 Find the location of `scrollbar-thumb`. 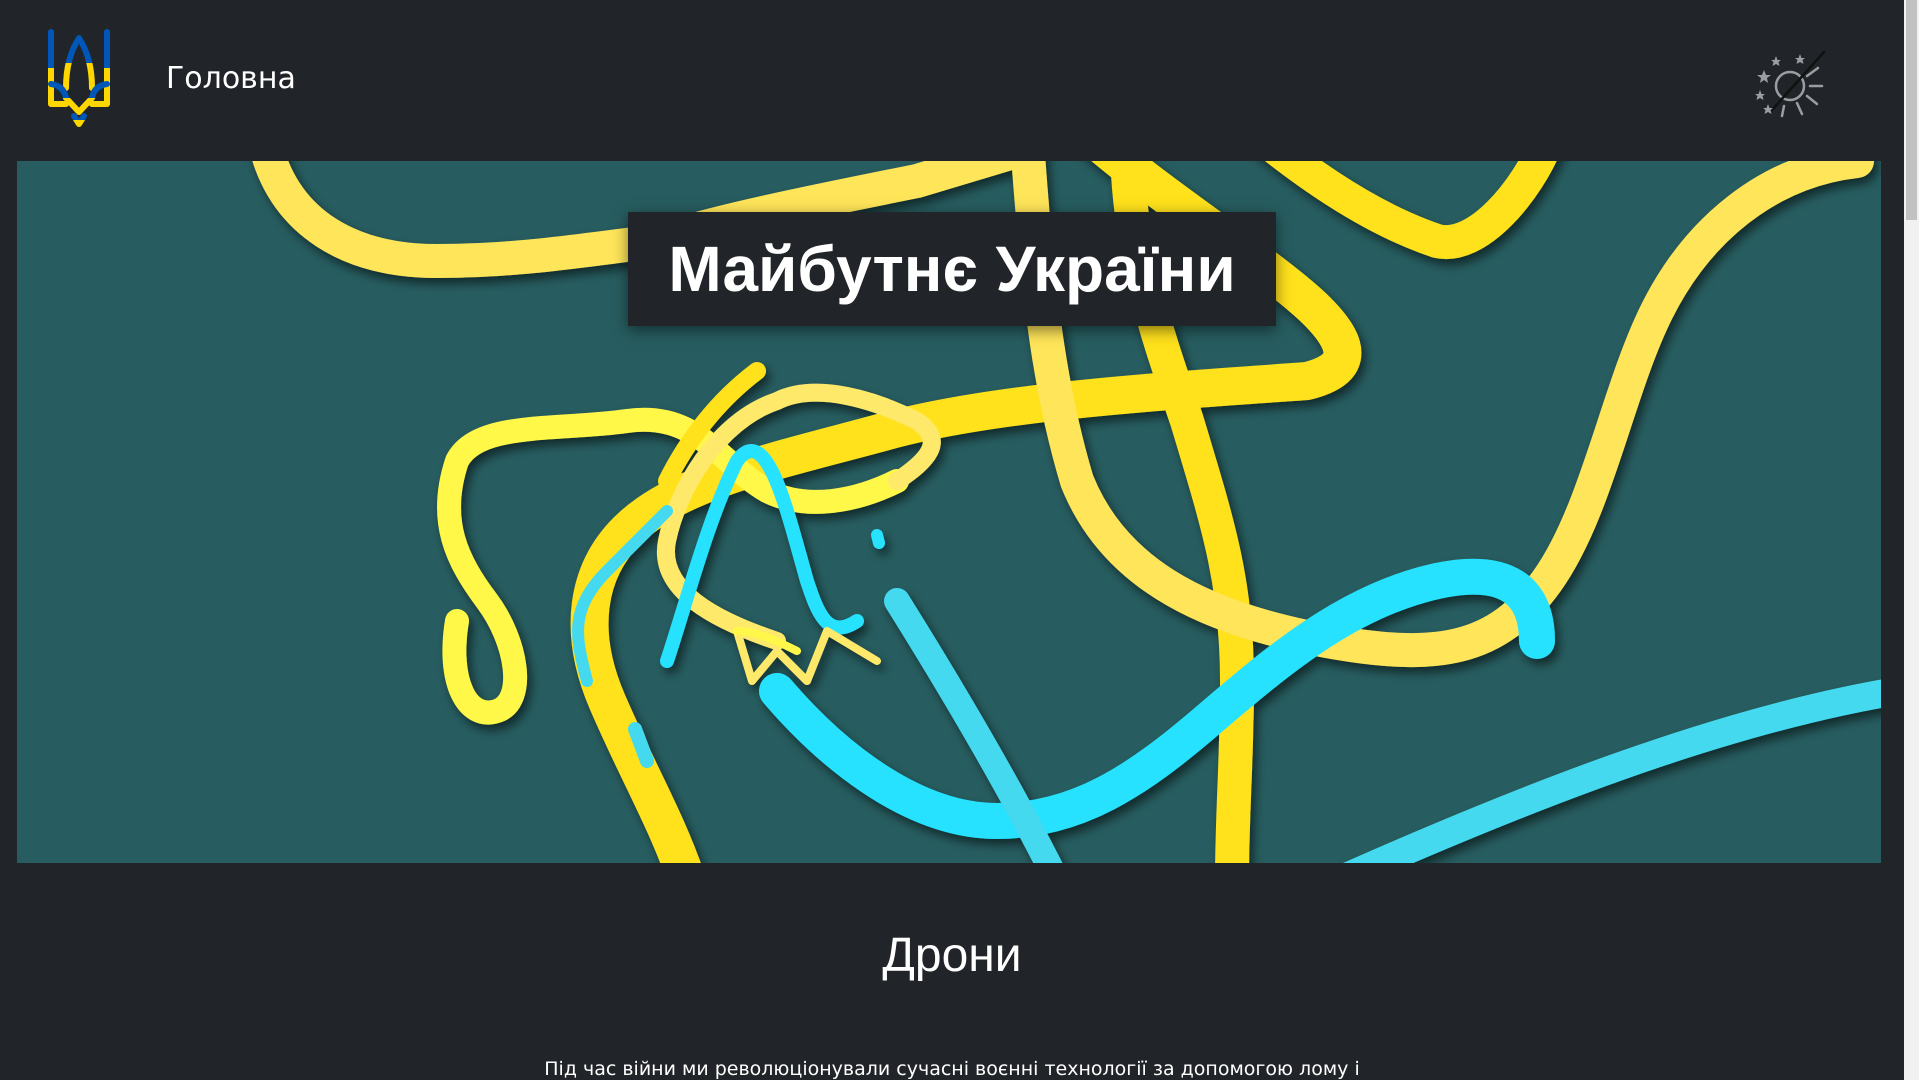

scrollbar-thumb is located at coordinates (1911, 110).